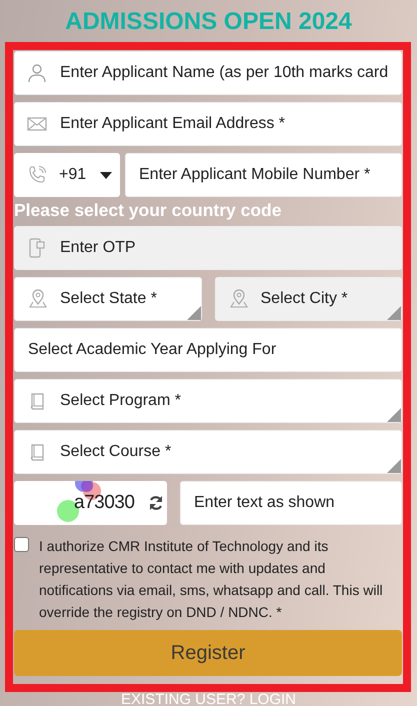 This screenshot has height=706, width=417. What do you see at coordinates (291, 503) in the screenshot?
I see `captcha-input-field: Enter text as shown` at bounding box center [291, 503].